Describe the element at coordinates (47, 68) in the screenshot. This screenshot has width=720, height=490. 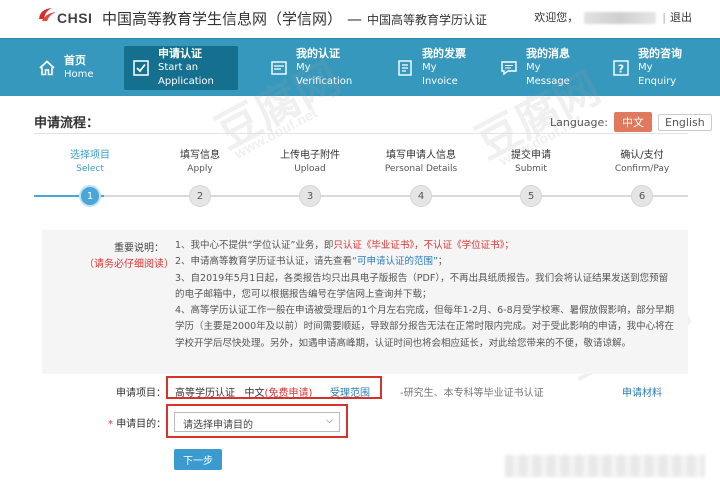
I see `home-icon` at that location.